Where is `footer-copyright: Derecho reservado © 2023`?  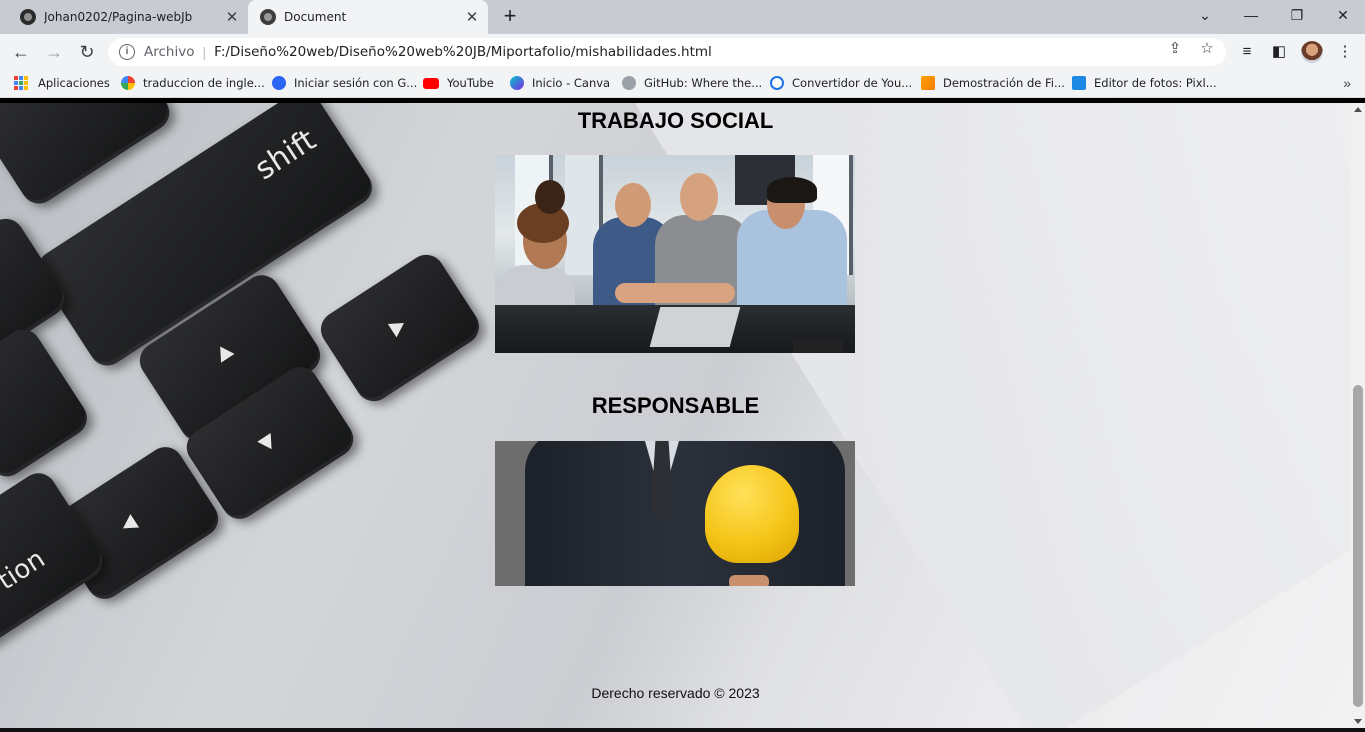
footer-copyright: Derecho reservado © 2023 is located at coordinates (675, 693).